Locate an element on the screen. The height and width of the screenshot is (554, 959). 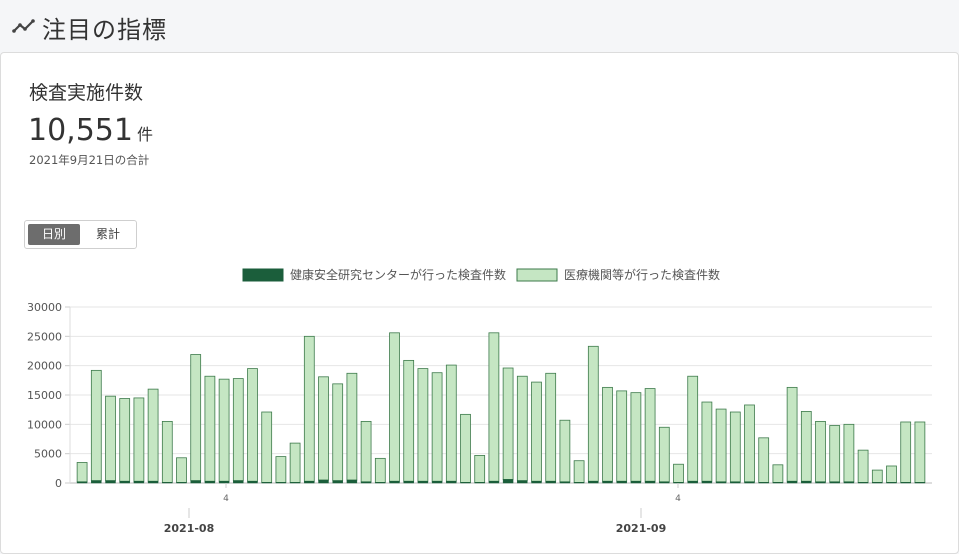
legend-swatch-medical is located at coordinates (537, 275).